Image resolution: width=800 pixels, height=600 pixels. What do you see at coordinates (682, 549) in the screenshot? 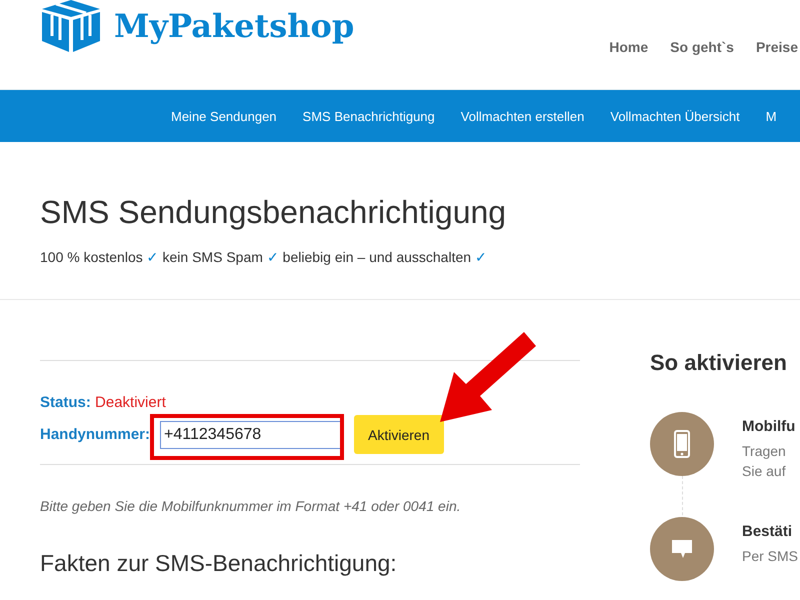
I see `chat-icon` at bounding box center [682, 549].